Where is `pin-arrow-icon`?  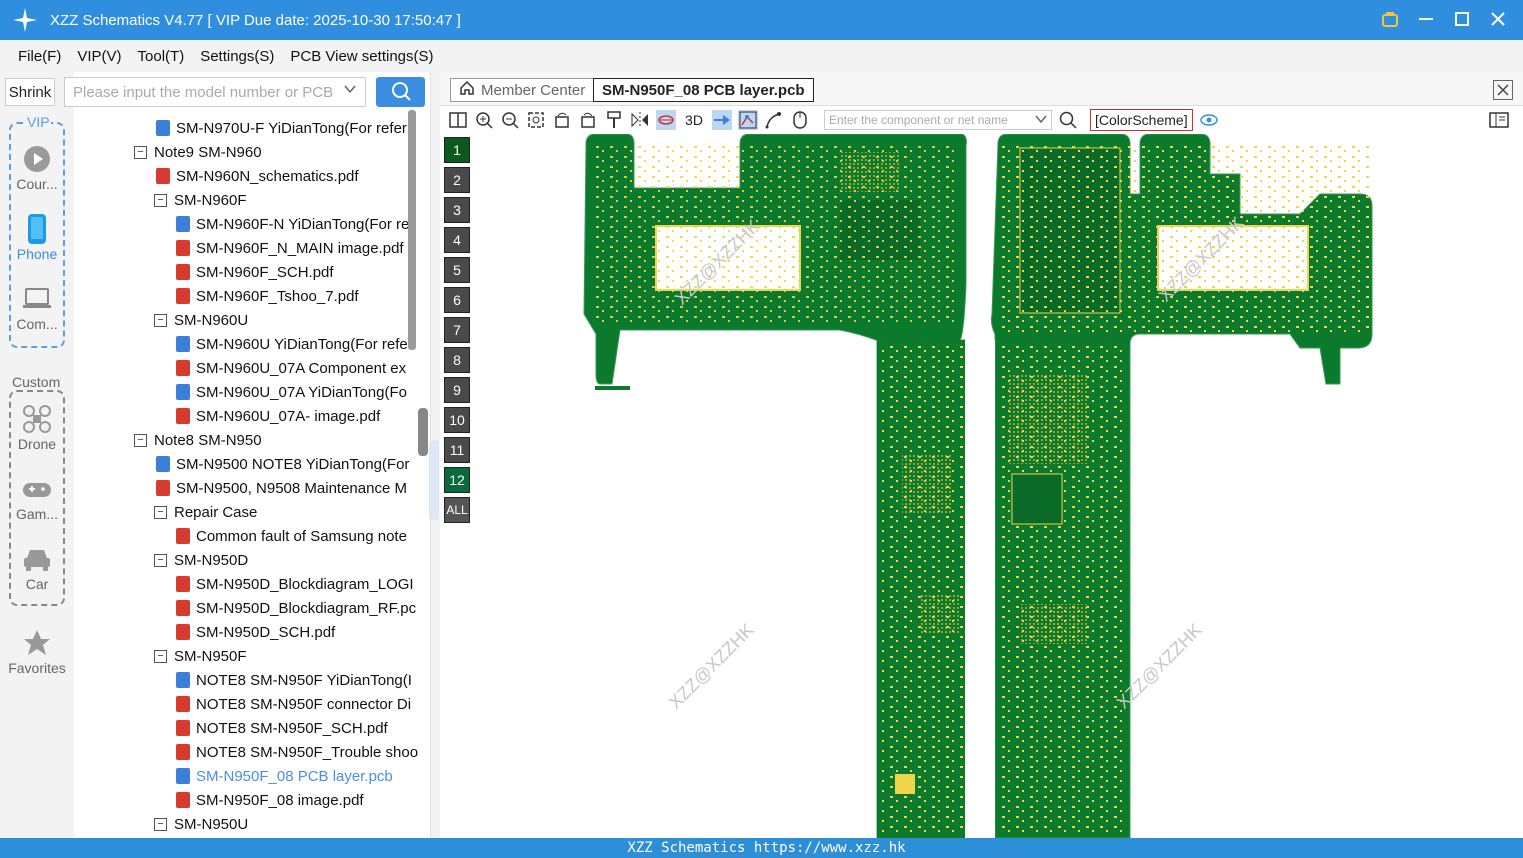
pin-arrow-icon is located at coordinates (722, 120).